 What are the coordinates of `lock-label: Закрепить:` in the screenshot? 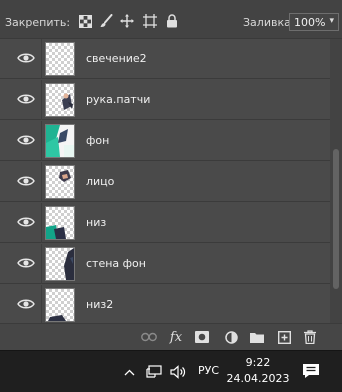 It's located at (38, 22).